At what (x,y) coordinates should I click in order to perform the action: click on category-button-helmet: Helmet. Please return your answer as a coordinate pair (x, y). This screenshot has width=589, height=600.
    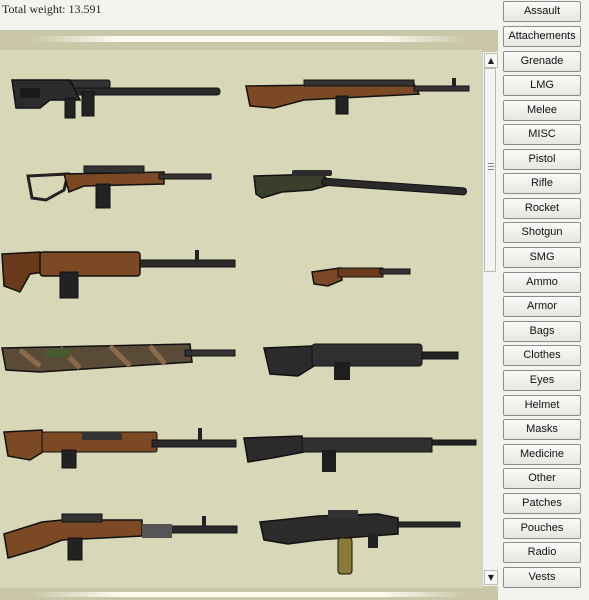
    Looking at the image, I should click on (542, 405).